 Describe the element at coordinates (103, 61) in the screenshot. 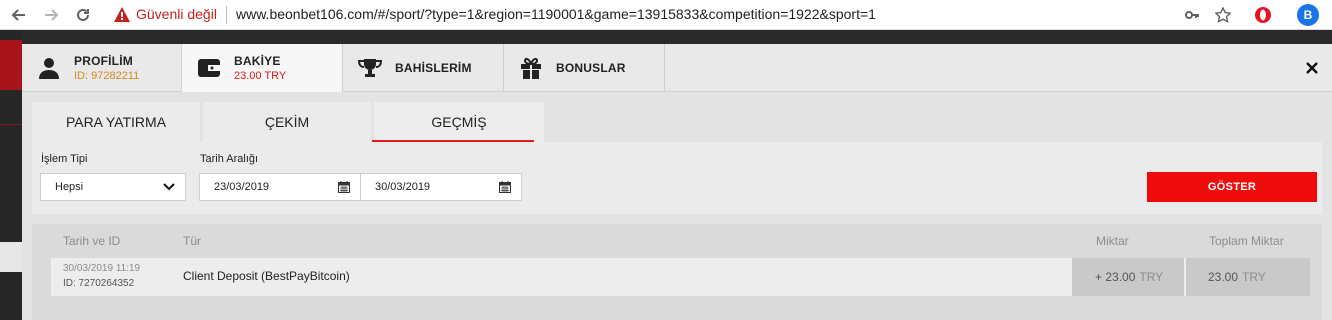

I see `tab-profile-title: PROFİLİM` at that location.